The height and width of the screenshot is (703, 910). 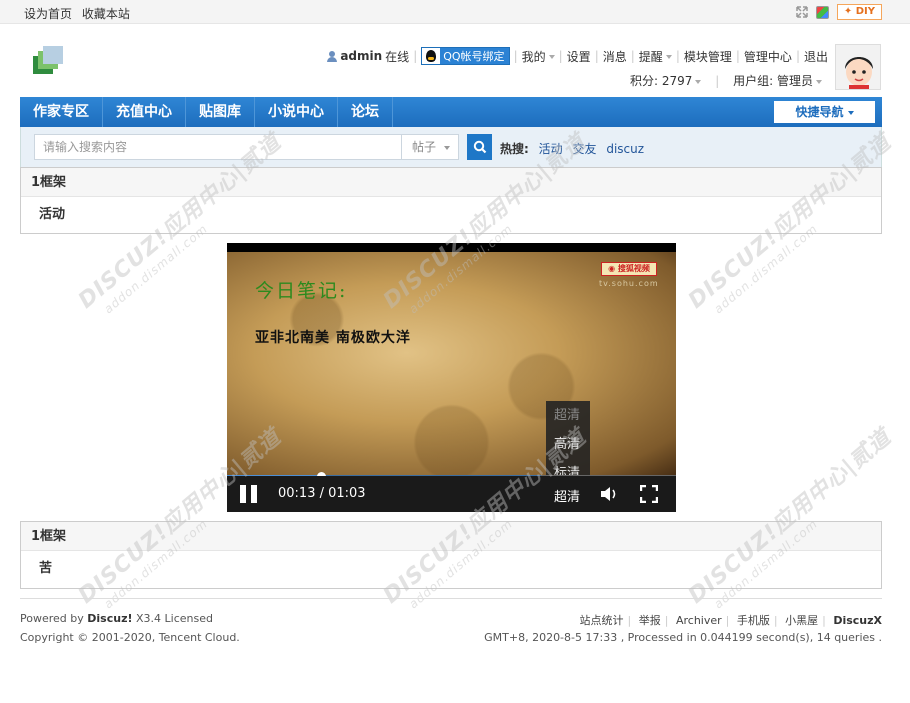 What do you see at coordinates (249, 494) in the screenshot?
I see `pause-icon` at bounding box center [249, 494].